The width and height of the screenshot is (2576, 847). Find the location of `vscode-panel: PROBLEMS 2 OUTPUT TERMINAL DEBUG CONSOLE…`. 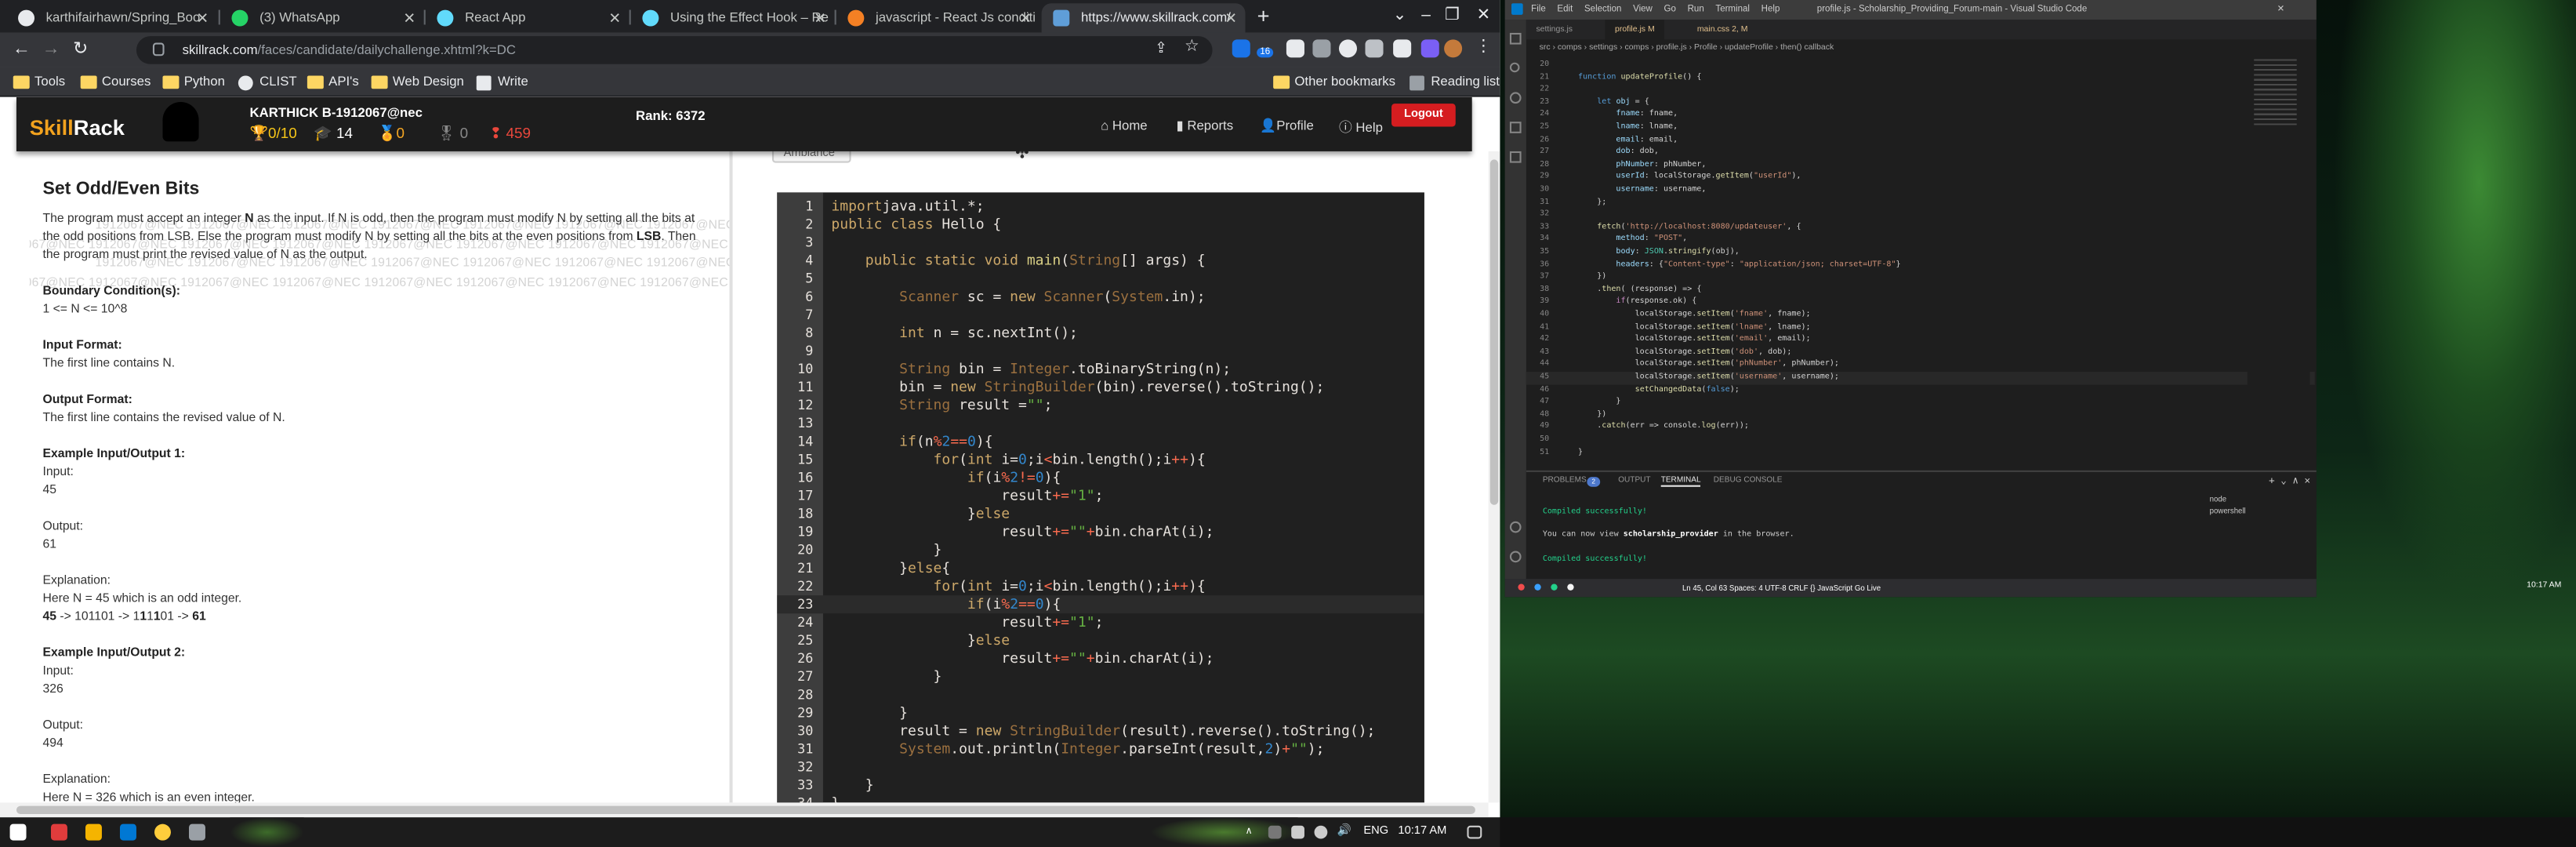

vscode-panel: PROBLEMS 2 OUTPUT TERMINAL DEBUG CONSOLE… is located at coordinates (1921, 525).